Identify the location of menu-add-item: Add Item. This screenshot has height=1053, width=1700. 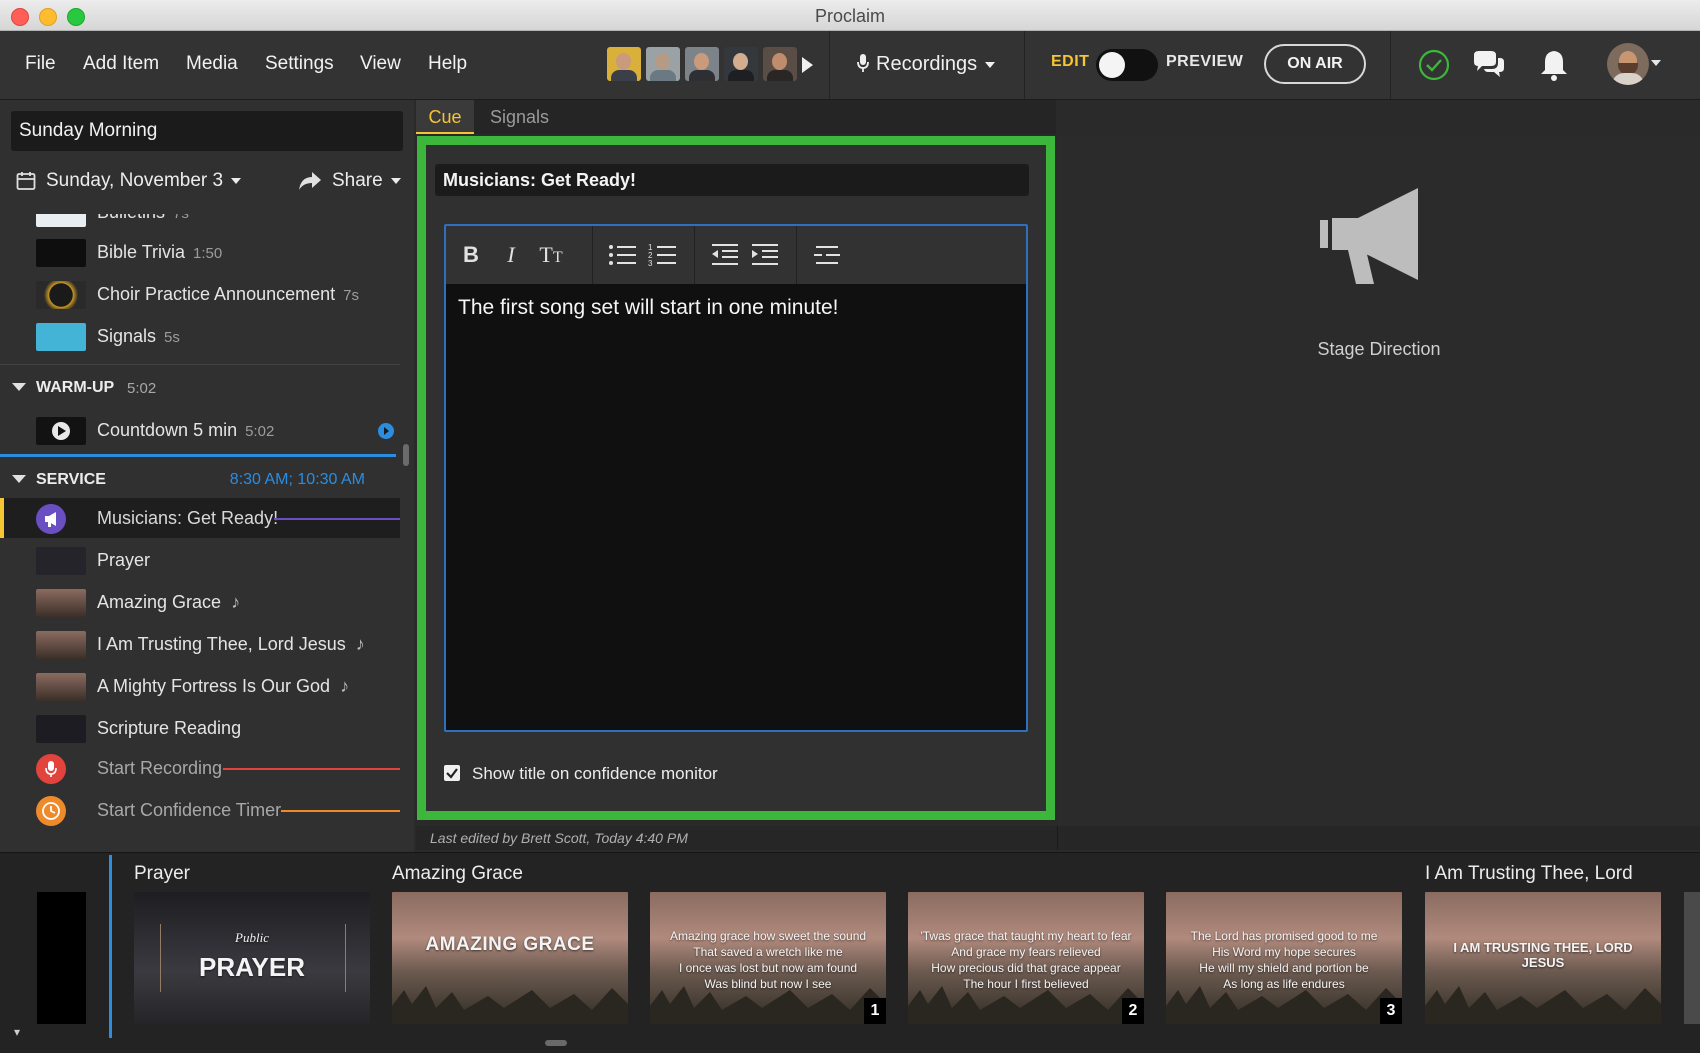
(121, 64).